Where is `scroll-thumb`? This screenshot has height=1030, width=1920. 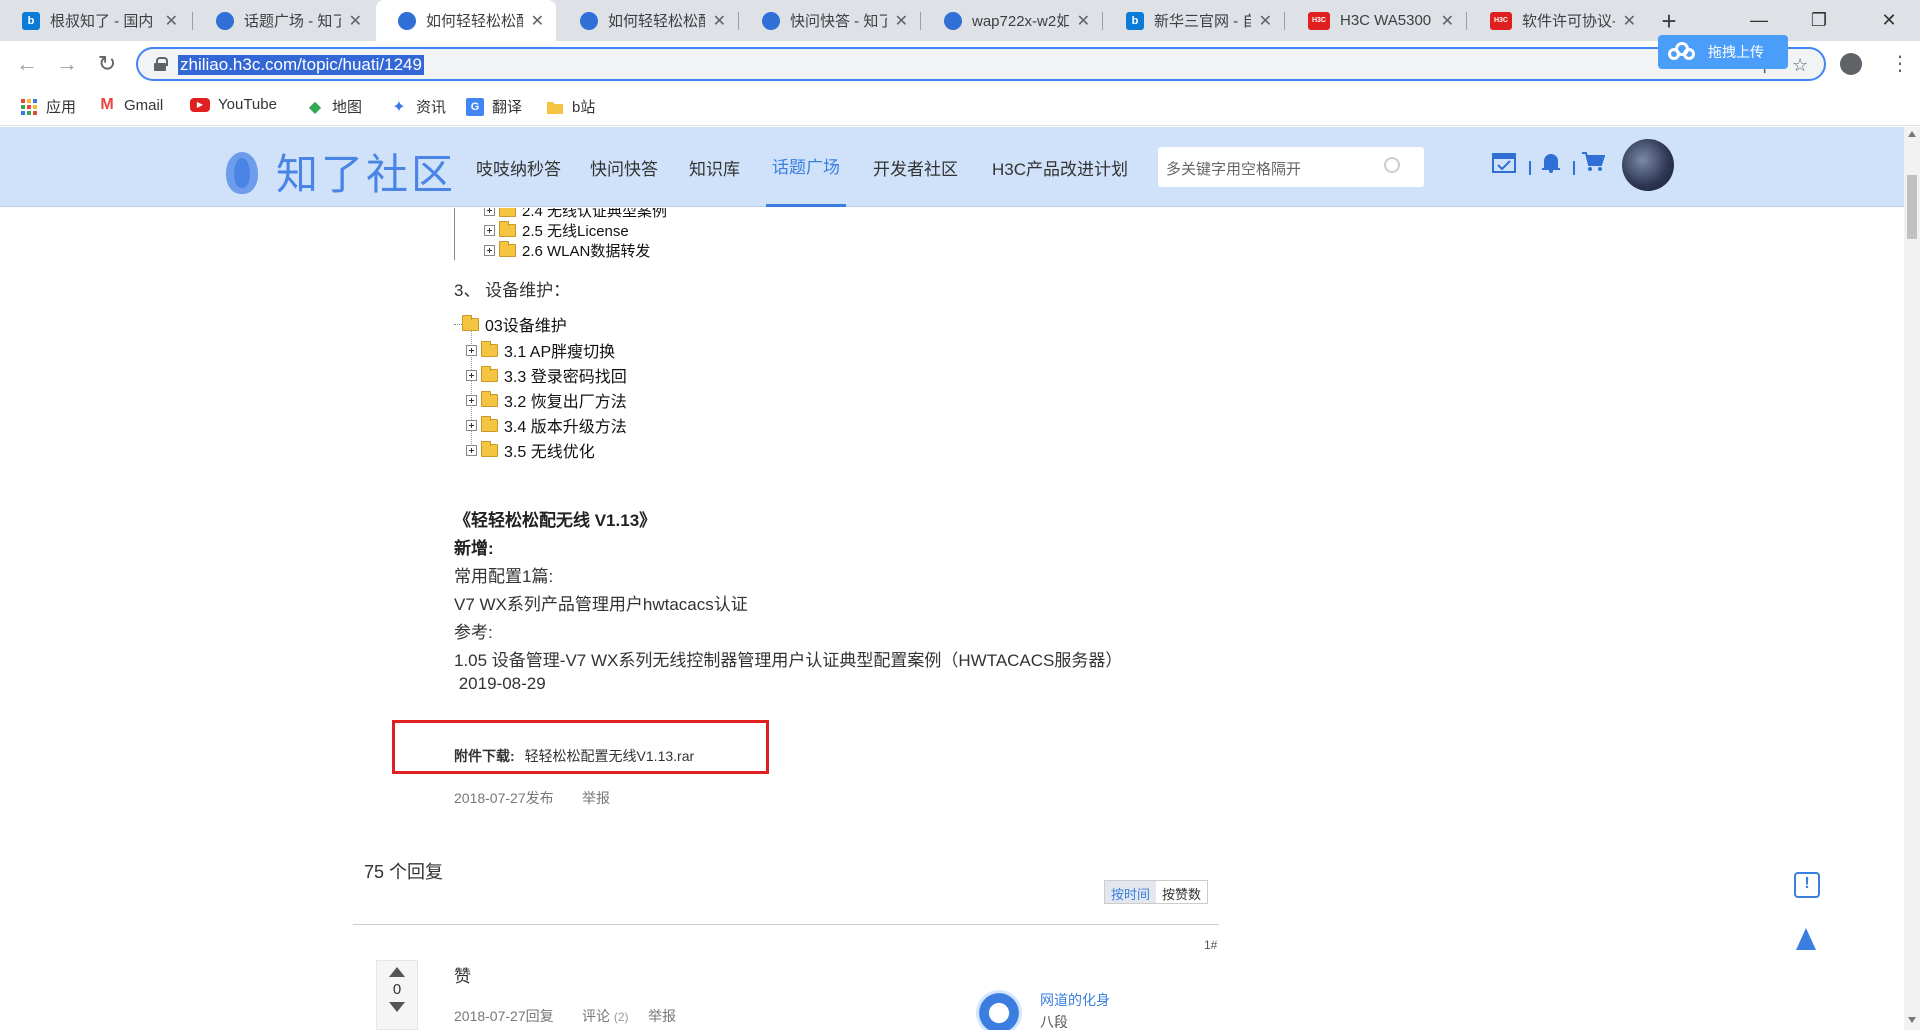 scroll-thumb is located at coordinates (1912, 207).